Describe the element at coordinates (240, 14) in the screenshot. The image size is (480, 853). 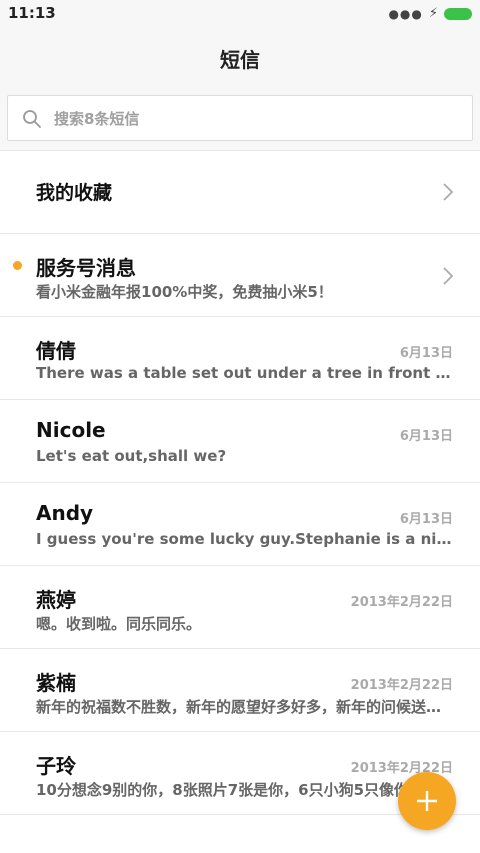
I see `status-bar: 11:13 ●●● ⚡` at that location.